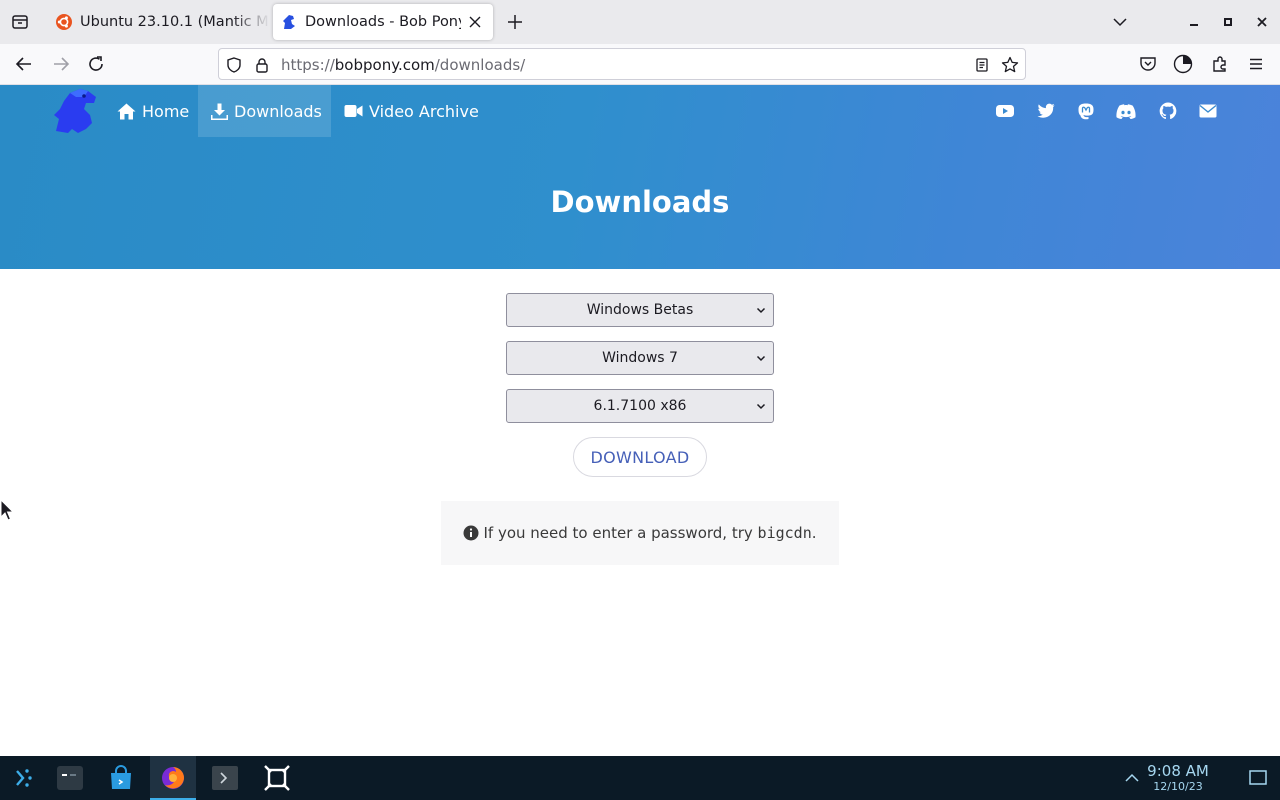 This screenshot has width=1280, height=800. I want to click on url-domain: bobpony.com, so click(384, 65).